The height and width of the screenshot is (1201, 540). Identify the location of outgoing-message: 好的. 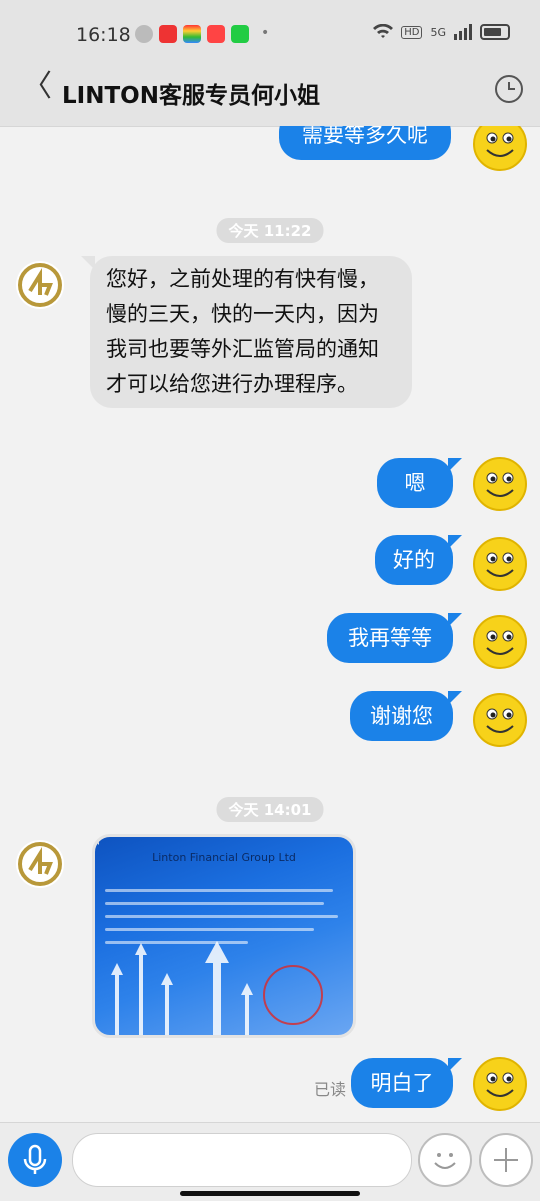
(418, 560).